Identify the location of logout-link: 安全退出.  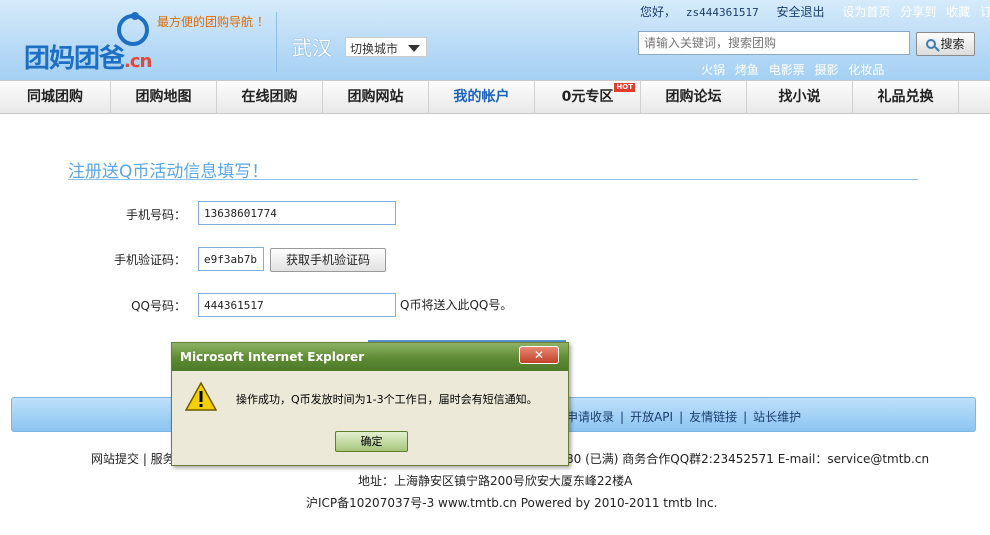
(801, 12).